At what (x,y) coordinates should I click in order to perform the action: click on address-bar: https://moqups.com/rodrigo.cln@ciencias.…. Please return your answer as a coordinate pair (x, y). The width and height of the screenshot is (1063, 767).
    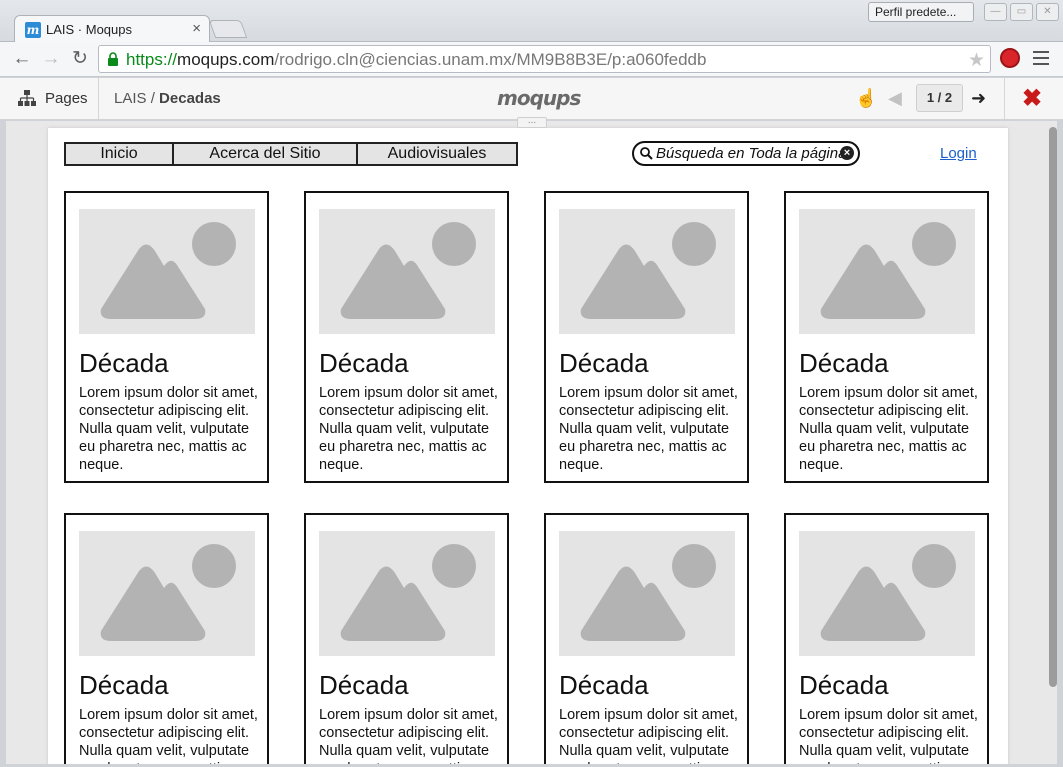
    Looking at the image, I should click on (544, 59).